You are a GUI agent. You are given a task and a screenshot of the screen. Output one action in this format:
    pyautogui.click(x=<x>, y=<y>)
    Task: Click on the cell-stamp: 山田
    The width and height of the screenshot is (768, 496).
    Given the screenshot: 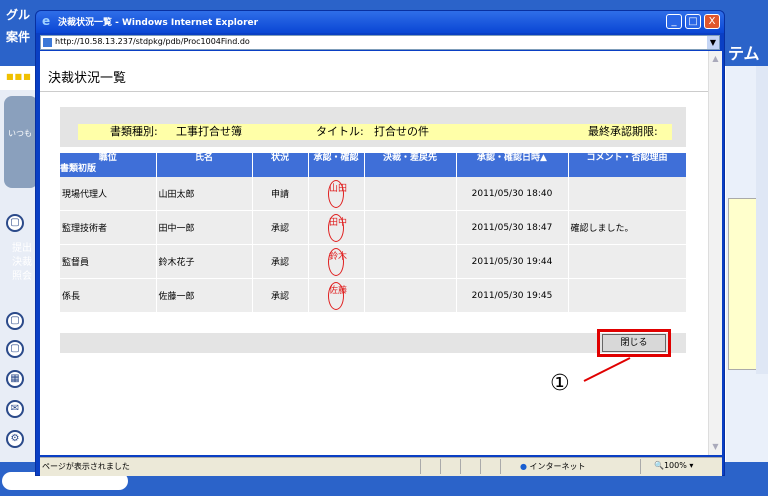 What is the action you would take?
    pyautogui.click(x=336, y=194)
    